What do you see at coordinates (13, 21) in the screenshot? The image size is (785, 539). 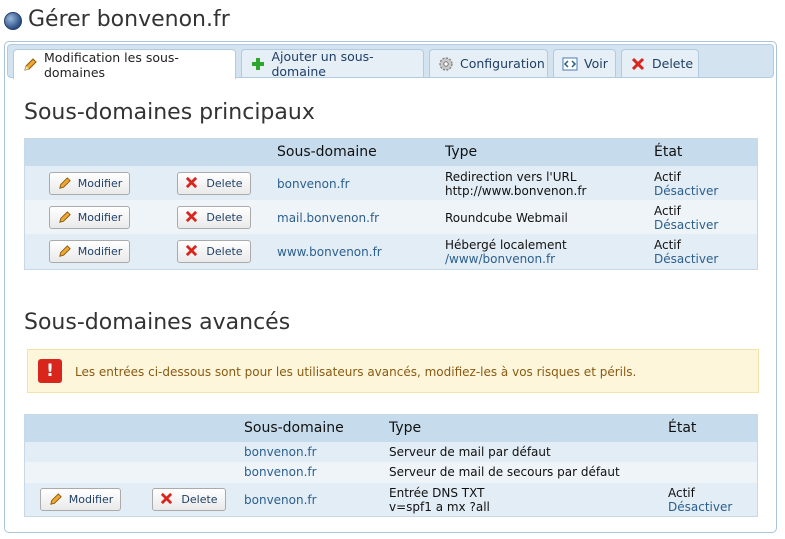 I see `globe-icon` at bounding box center [13, 21].